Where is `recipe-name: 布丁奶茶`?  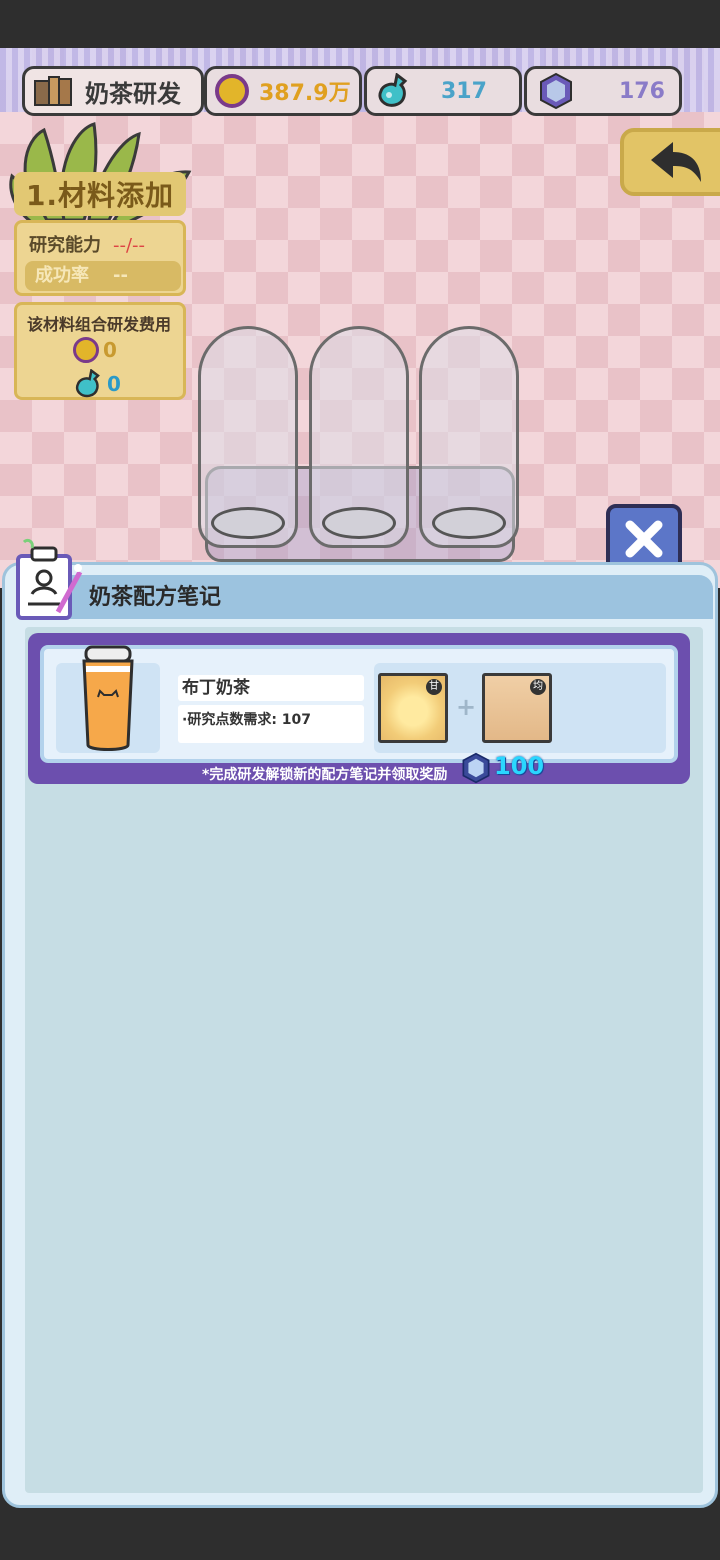
recipe-name: 布丁奶茶 is located at coordinates (271, 688).